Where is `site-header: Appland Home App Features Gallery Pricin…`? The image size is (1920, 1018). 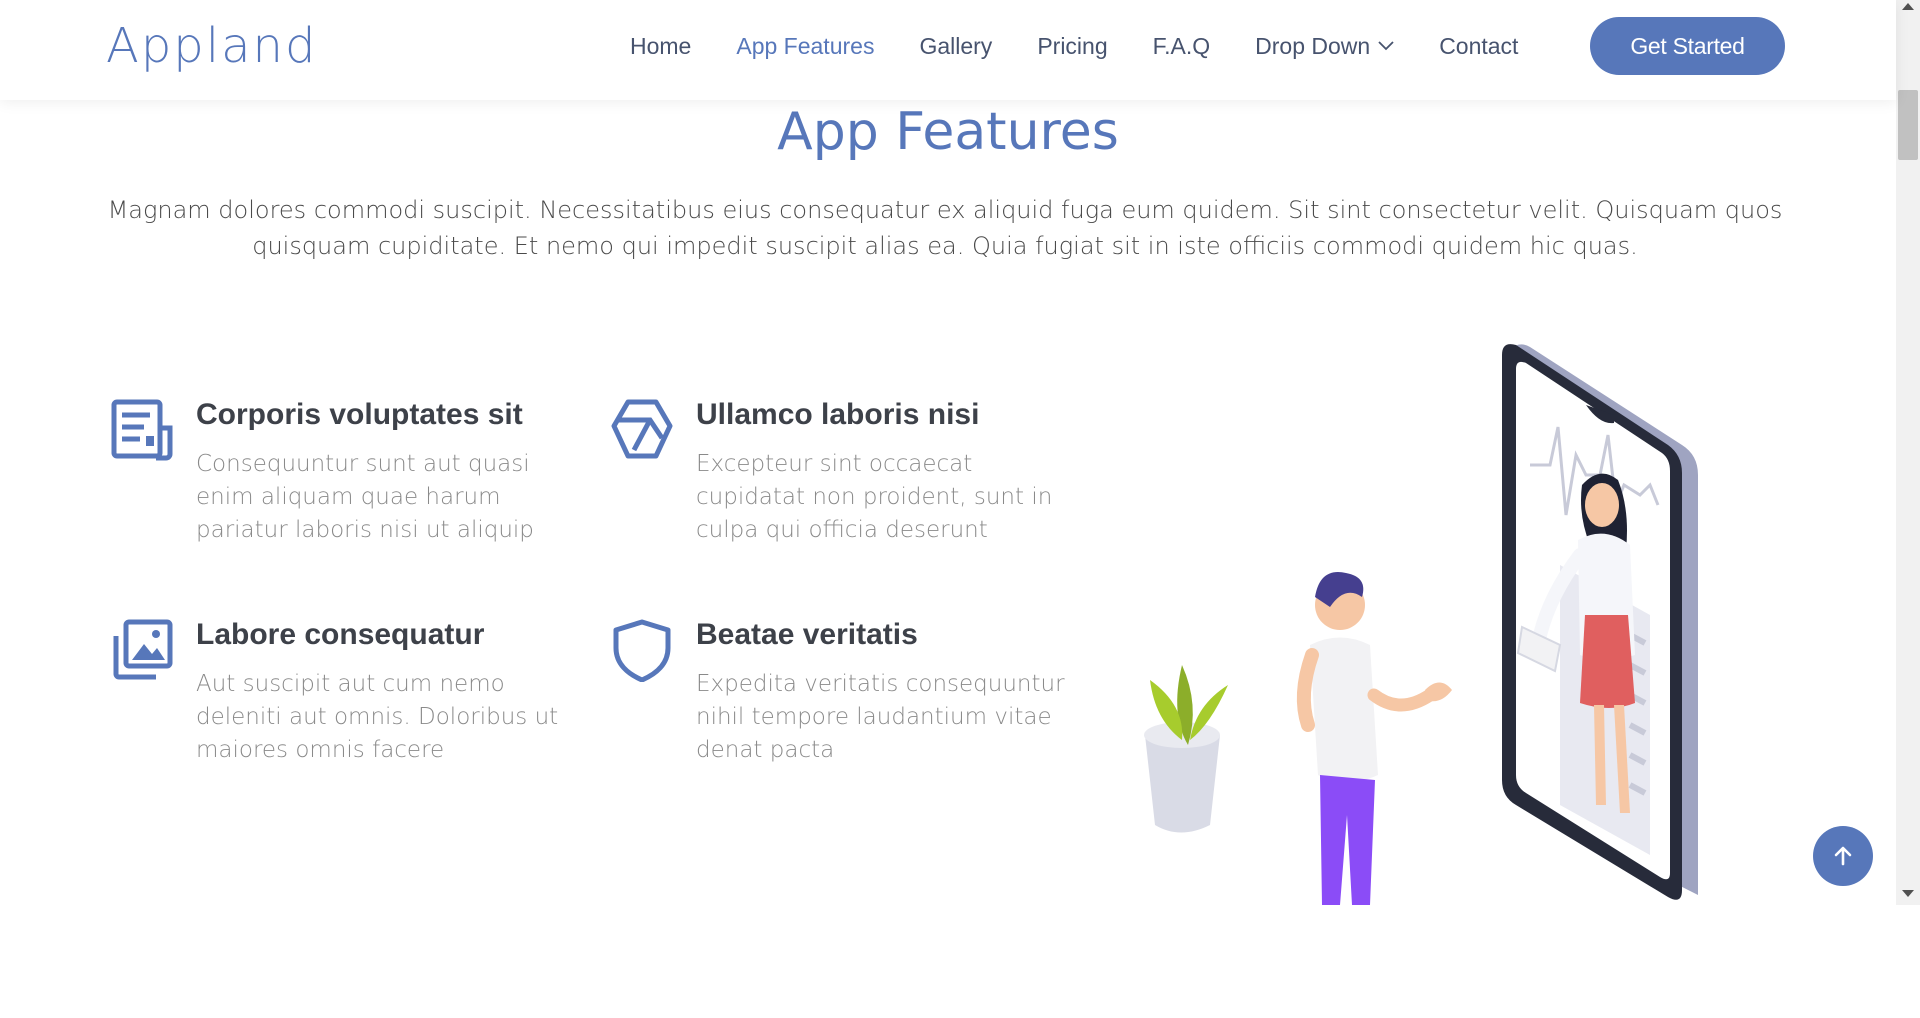 site-header: Appland Home App Features Gallery Pricin… is located at coordinates (948, 50).